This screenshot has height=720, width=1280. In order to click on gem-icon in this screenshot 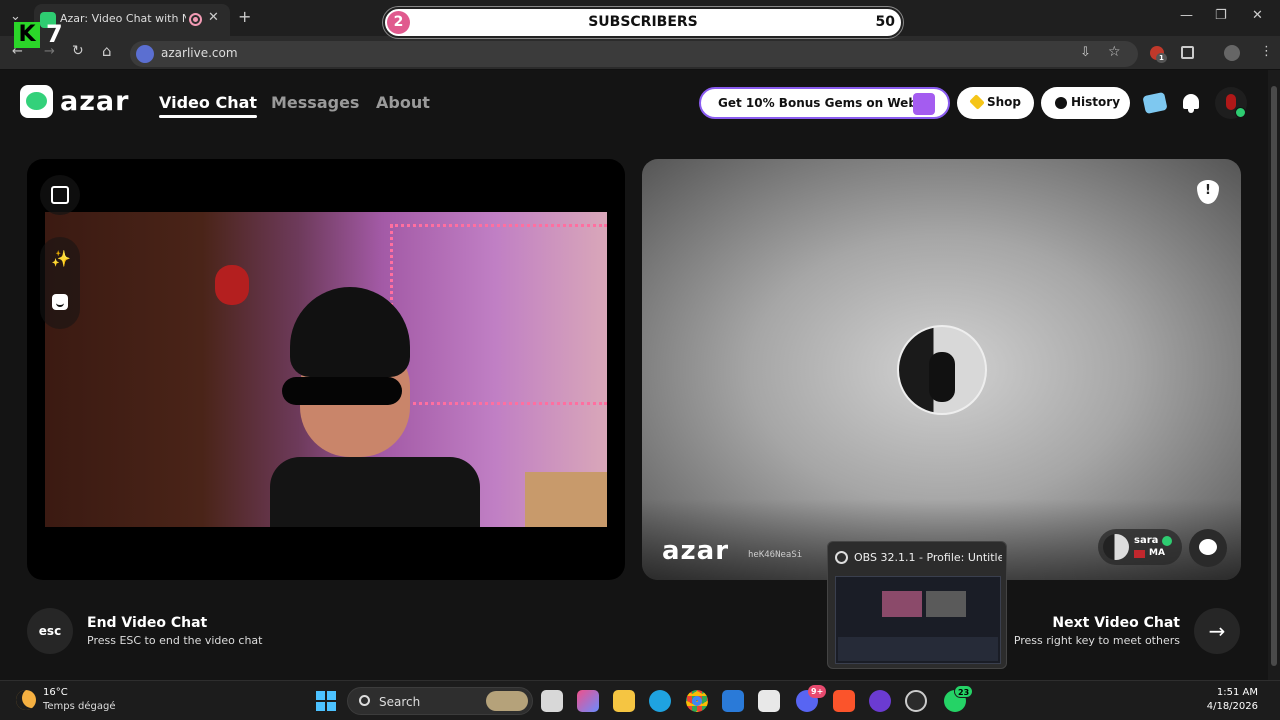, I will do `click(977, 102)`.